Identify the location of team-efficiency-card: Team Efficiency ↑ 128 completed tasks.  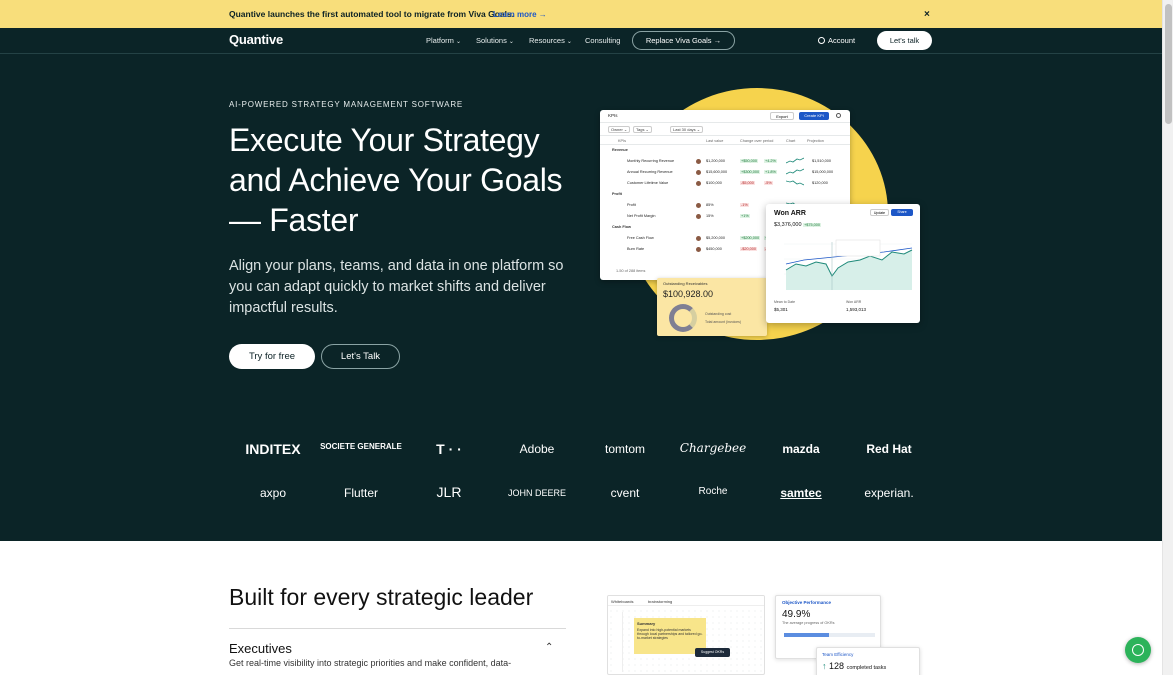
(868, 661).